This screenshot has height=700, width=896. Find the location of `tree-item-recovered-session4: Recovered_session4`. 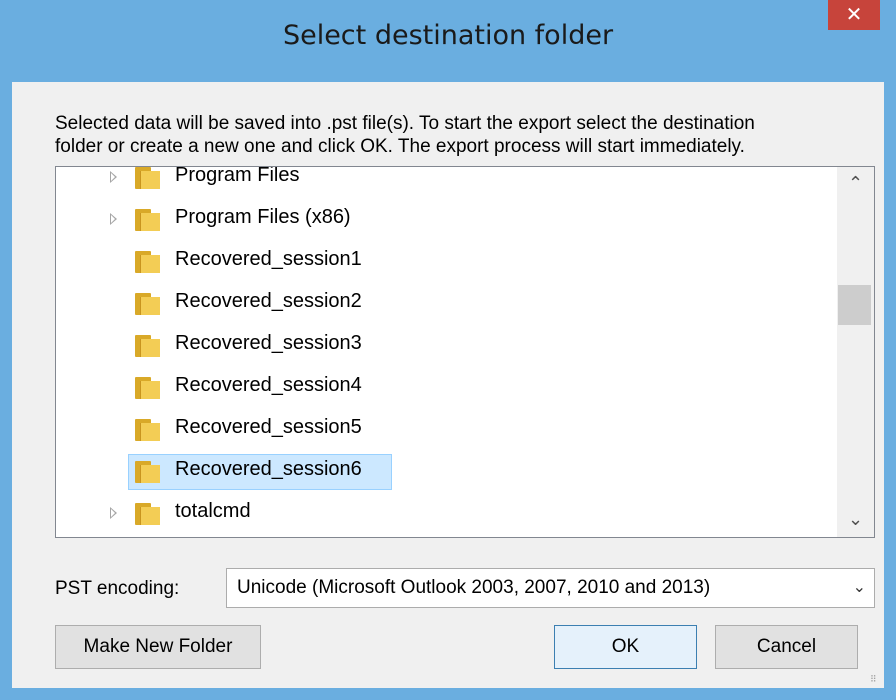

tree-item-recovered-session4: Recovered_session4 is located at coordinates (453, 389).